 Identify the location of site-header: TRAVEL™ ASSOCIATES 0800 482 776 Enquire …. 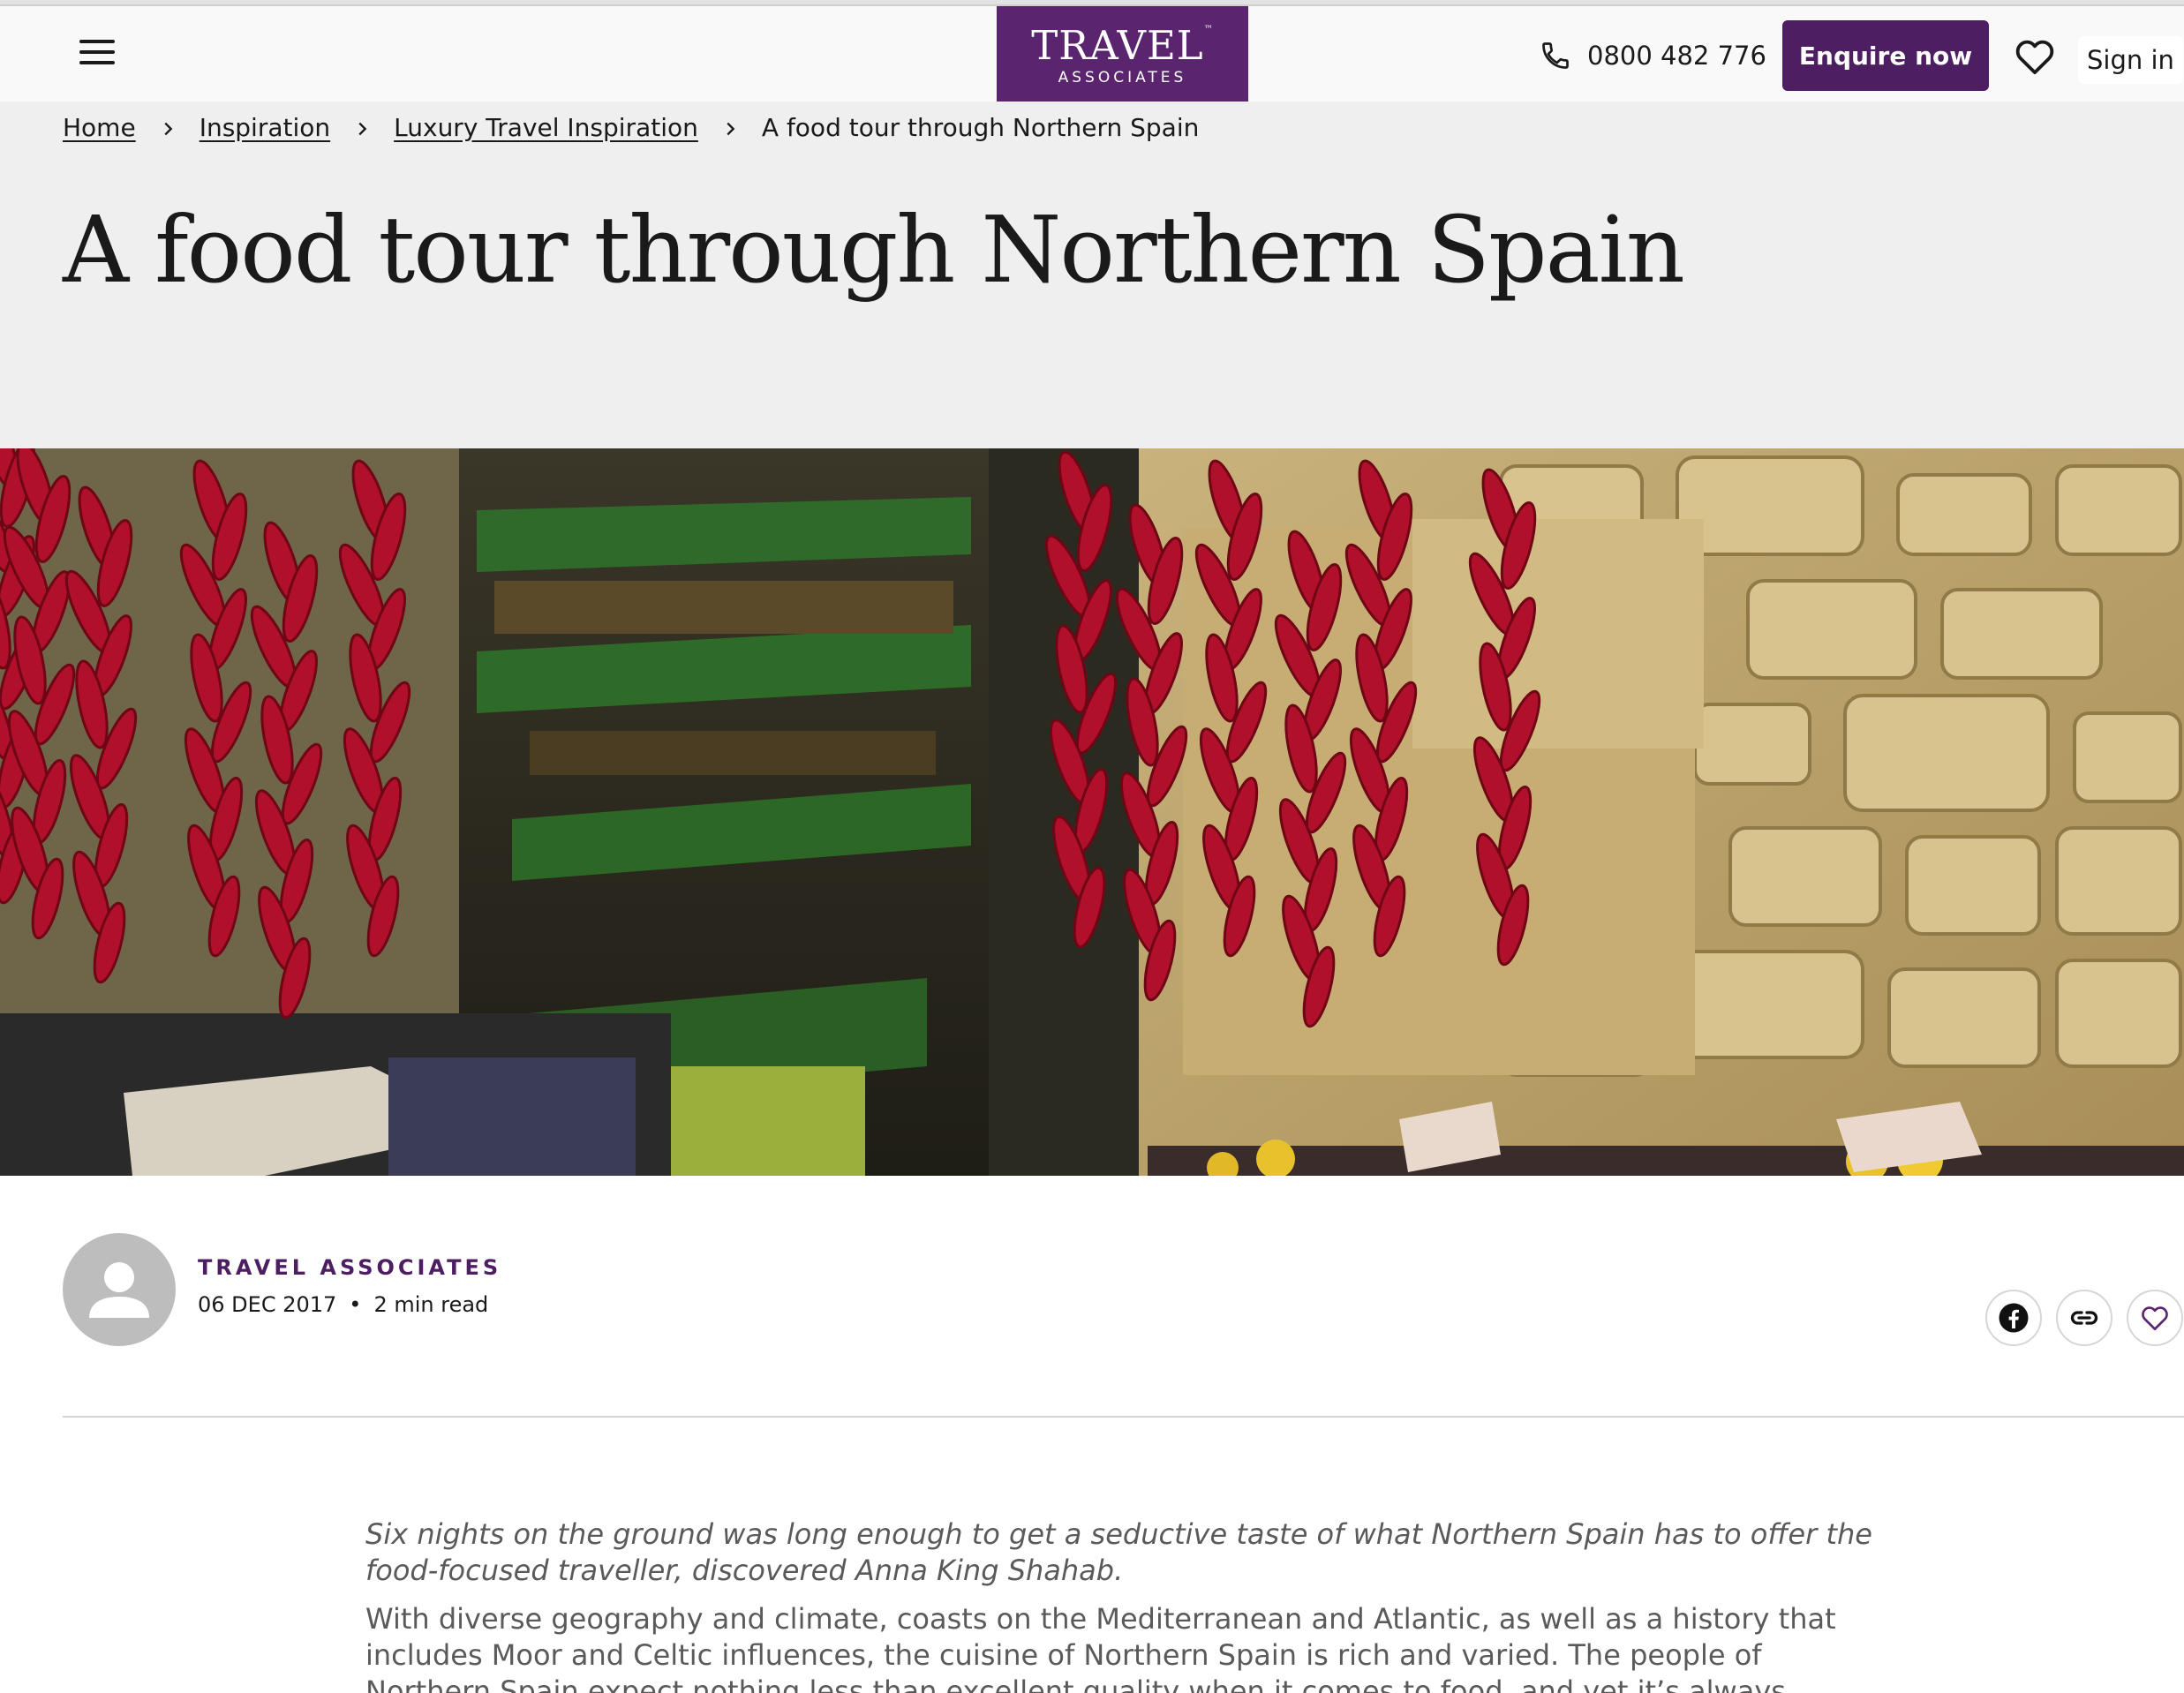
(1092, 54).